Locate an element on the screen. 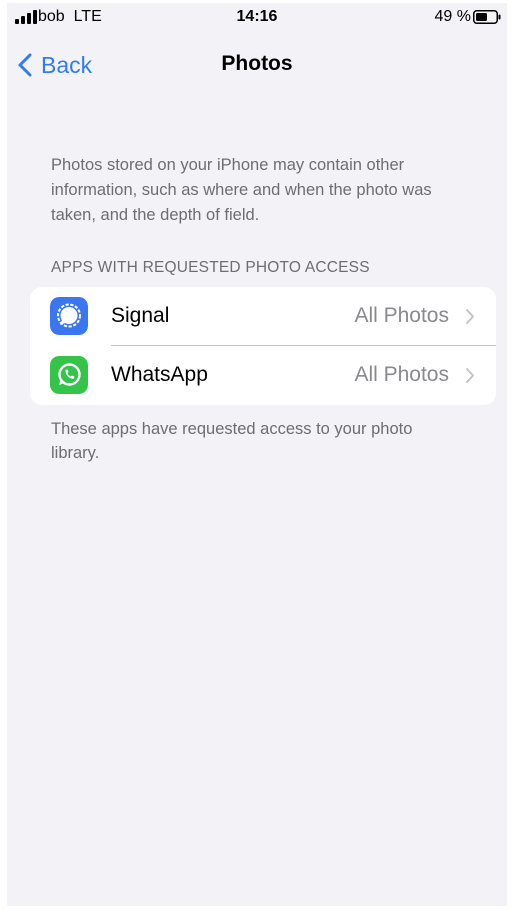 The image size is (514, 910). status-bar: bob LTE 14:16 49 % is located at coordinates (257, 18).